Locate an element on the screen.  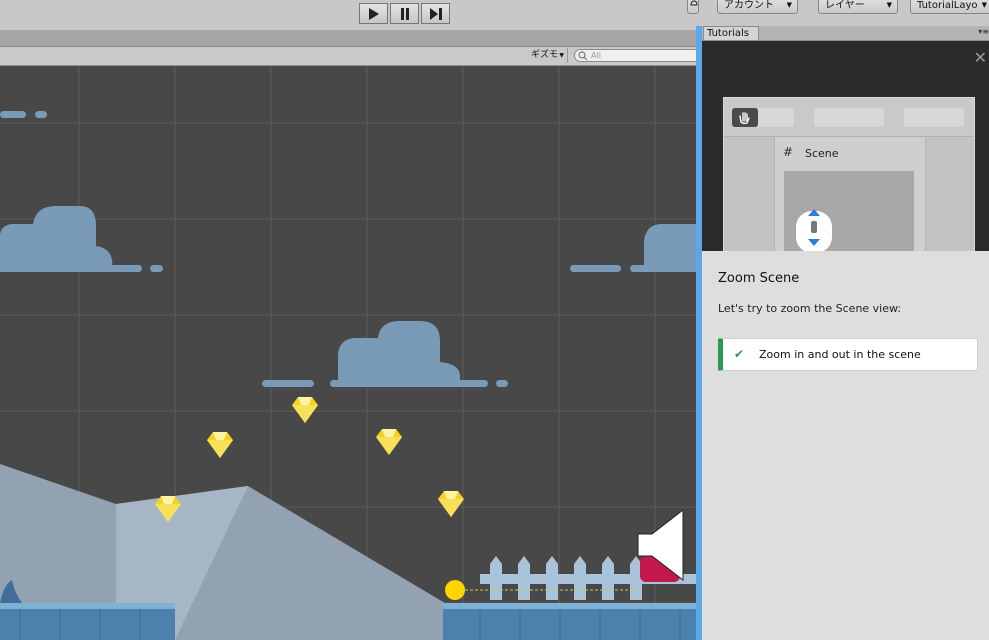
play-button is located at coordinates (373, 13).